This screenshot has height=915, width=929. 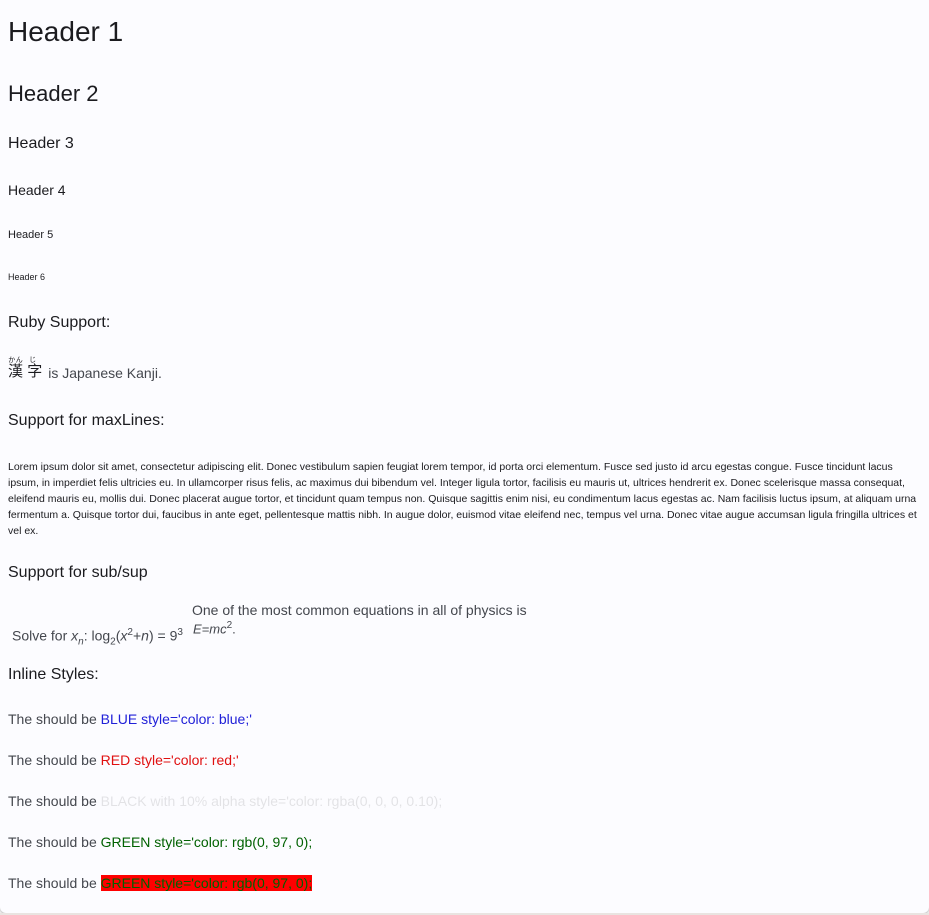 I want to click on blue-text: BLUE style='color: blue;', so click(x=176, y=719).